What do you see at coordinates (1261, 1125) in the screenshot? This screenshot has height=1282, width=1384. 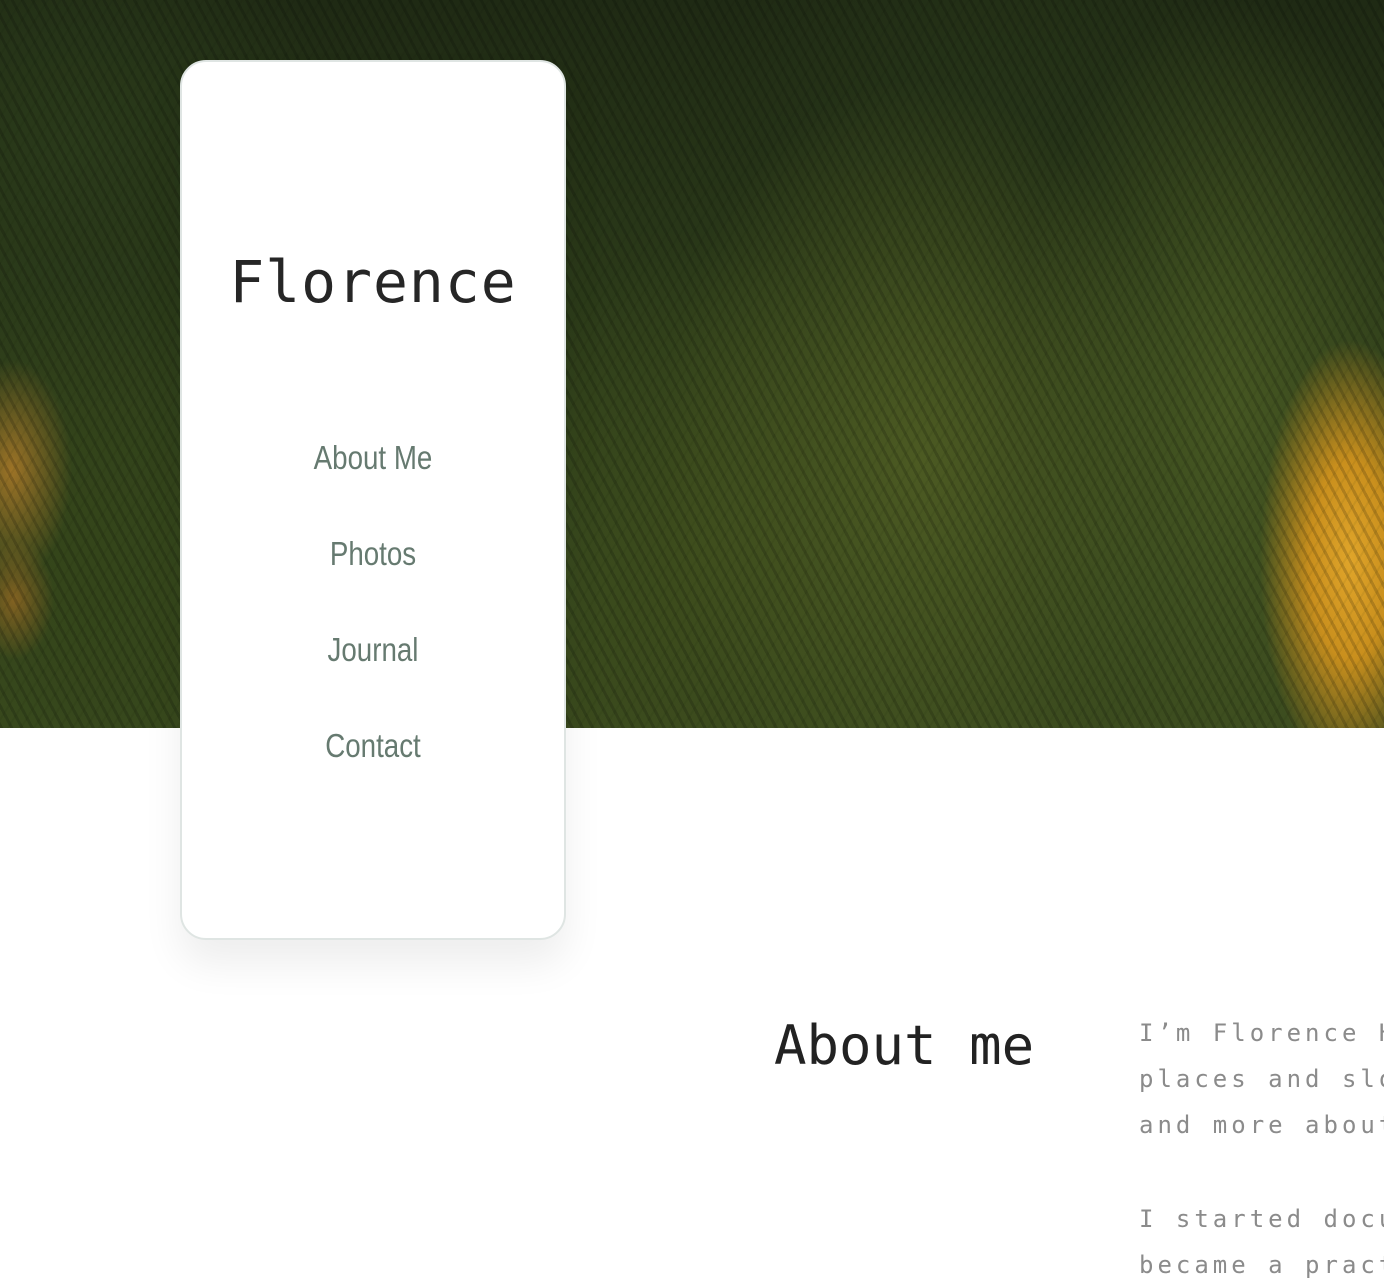 I see `about-text-line: and more about` at bounding box center [1261, 1125].